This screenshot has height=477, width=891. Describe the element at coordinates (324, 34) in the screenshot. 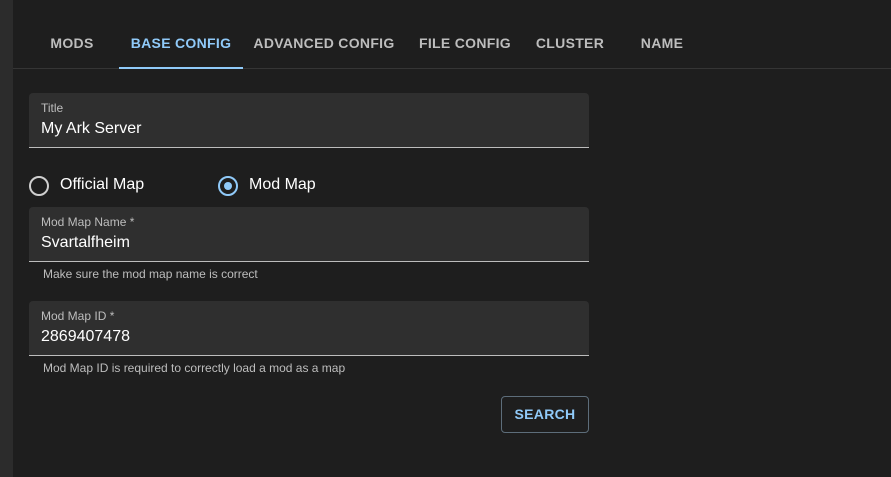

I see `tab-advanced-config: ADVANCED CONFIG` at that location.